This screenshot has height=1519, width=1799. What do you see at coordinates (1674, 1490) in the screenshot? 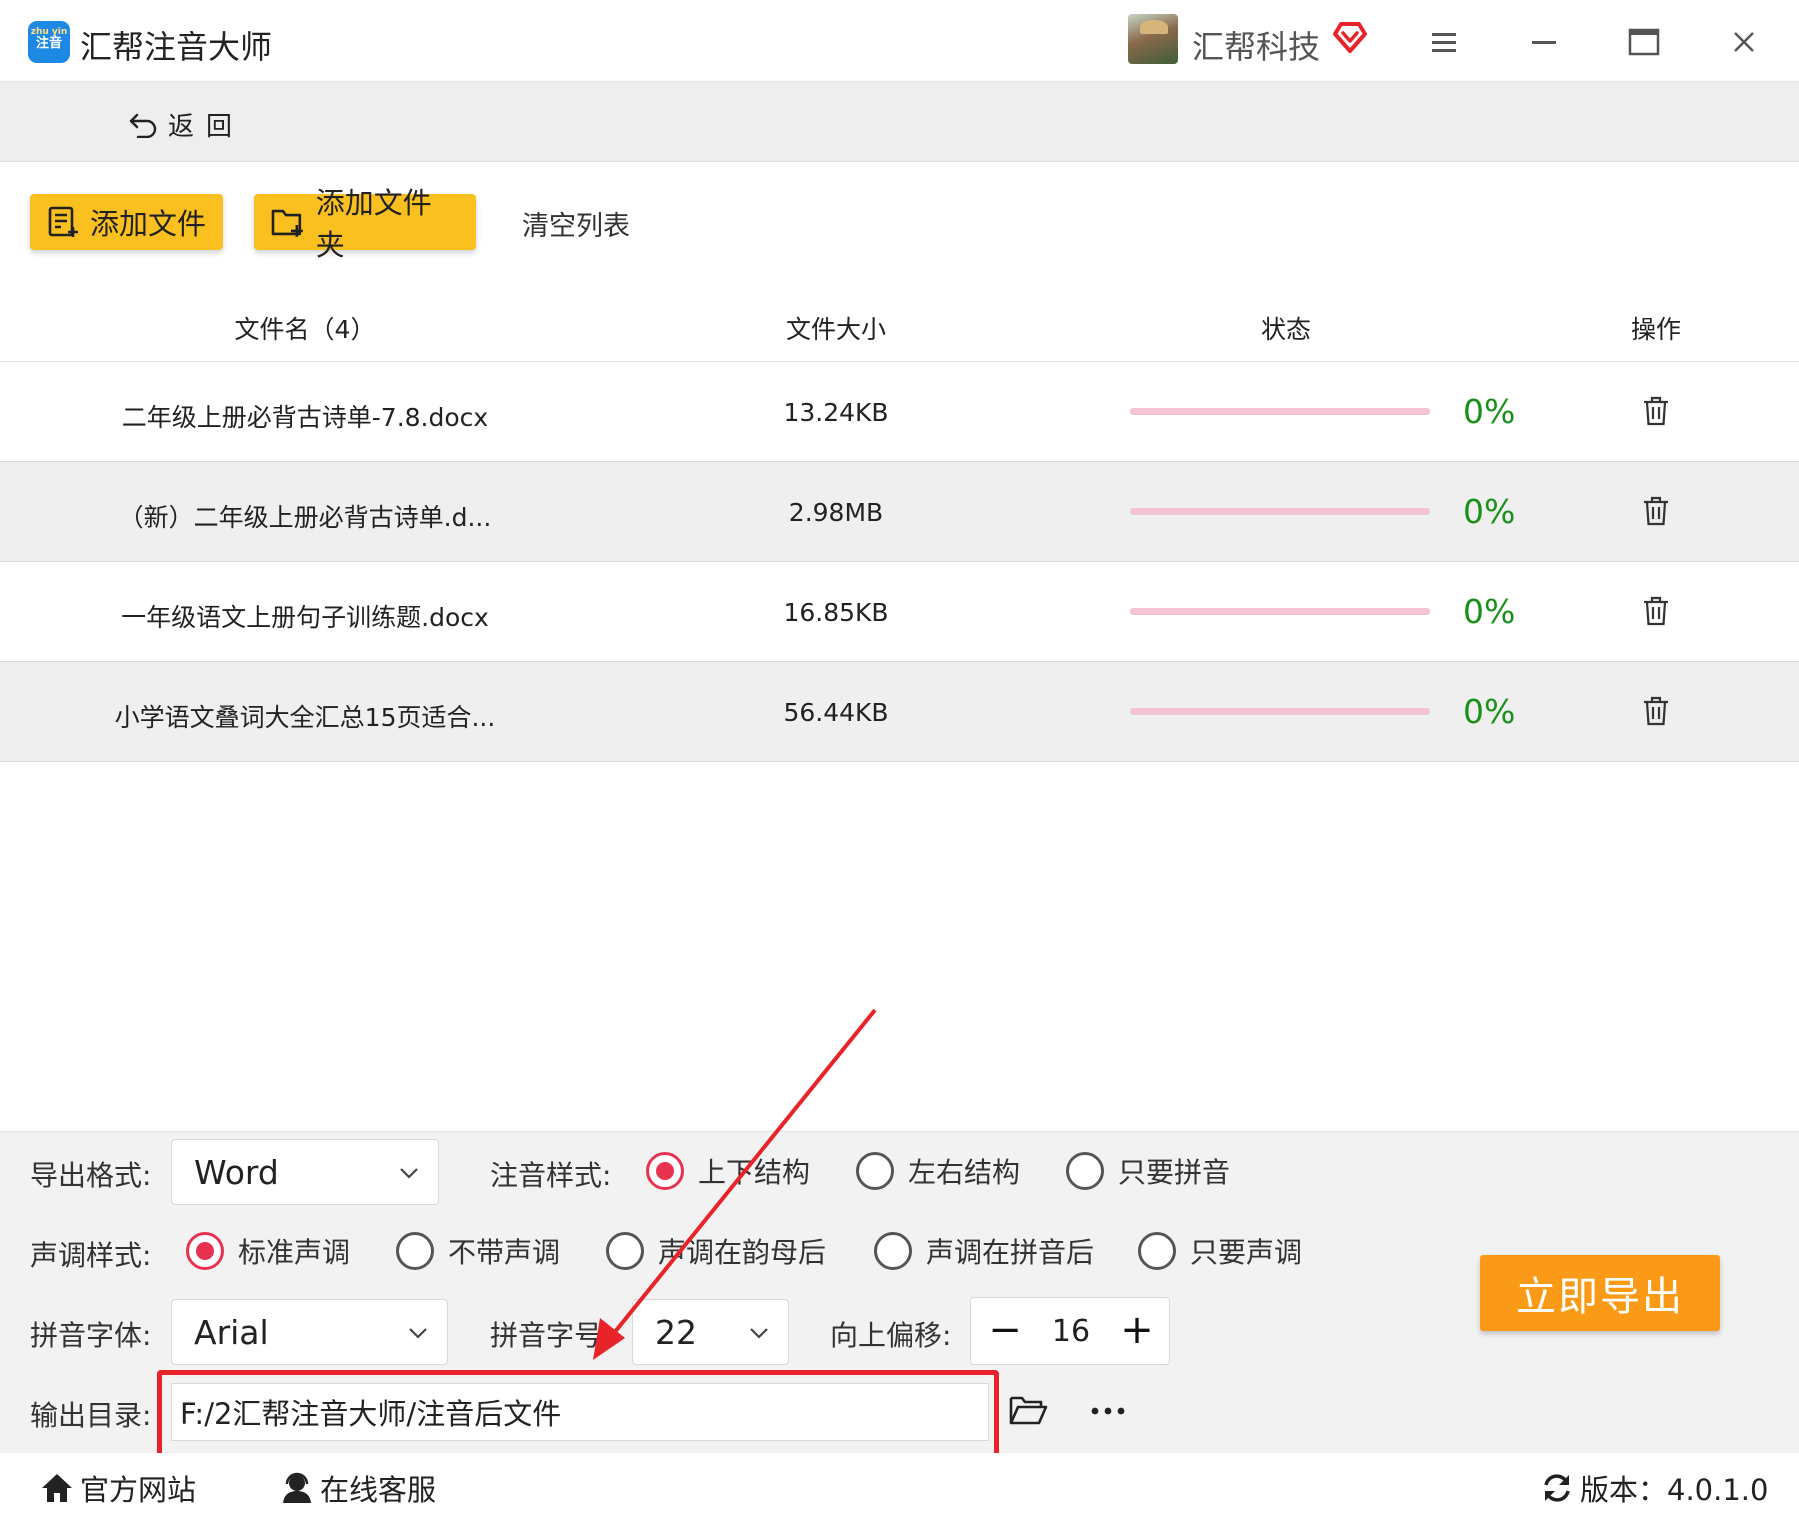
I see `version-label: 版本：4.0.1.0` at bounding box center [1674, 1490].